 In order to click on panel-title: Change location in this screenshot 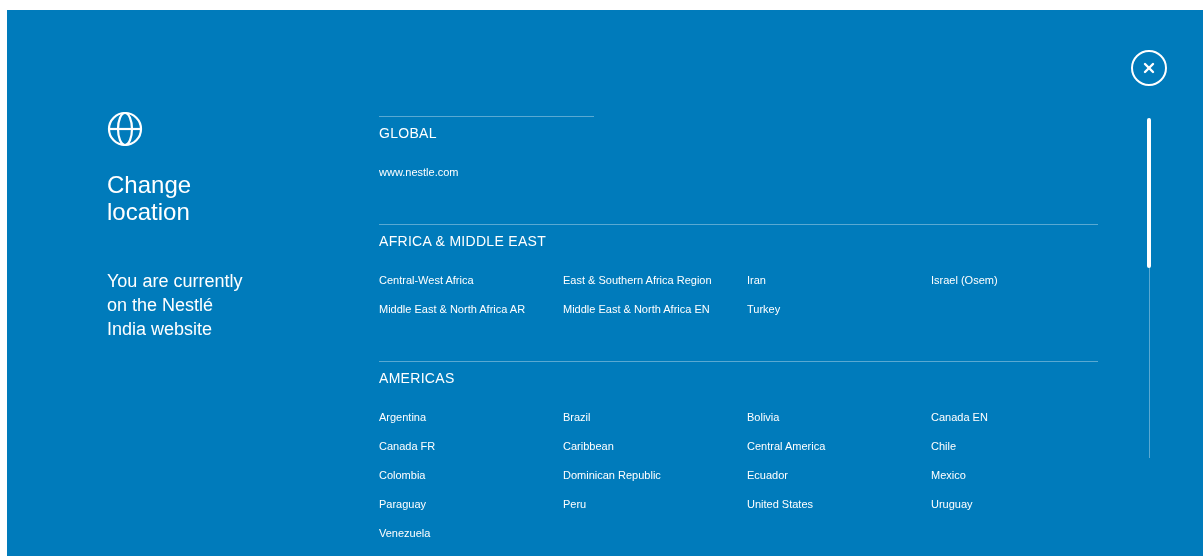, I will do `click(150, 198)`.